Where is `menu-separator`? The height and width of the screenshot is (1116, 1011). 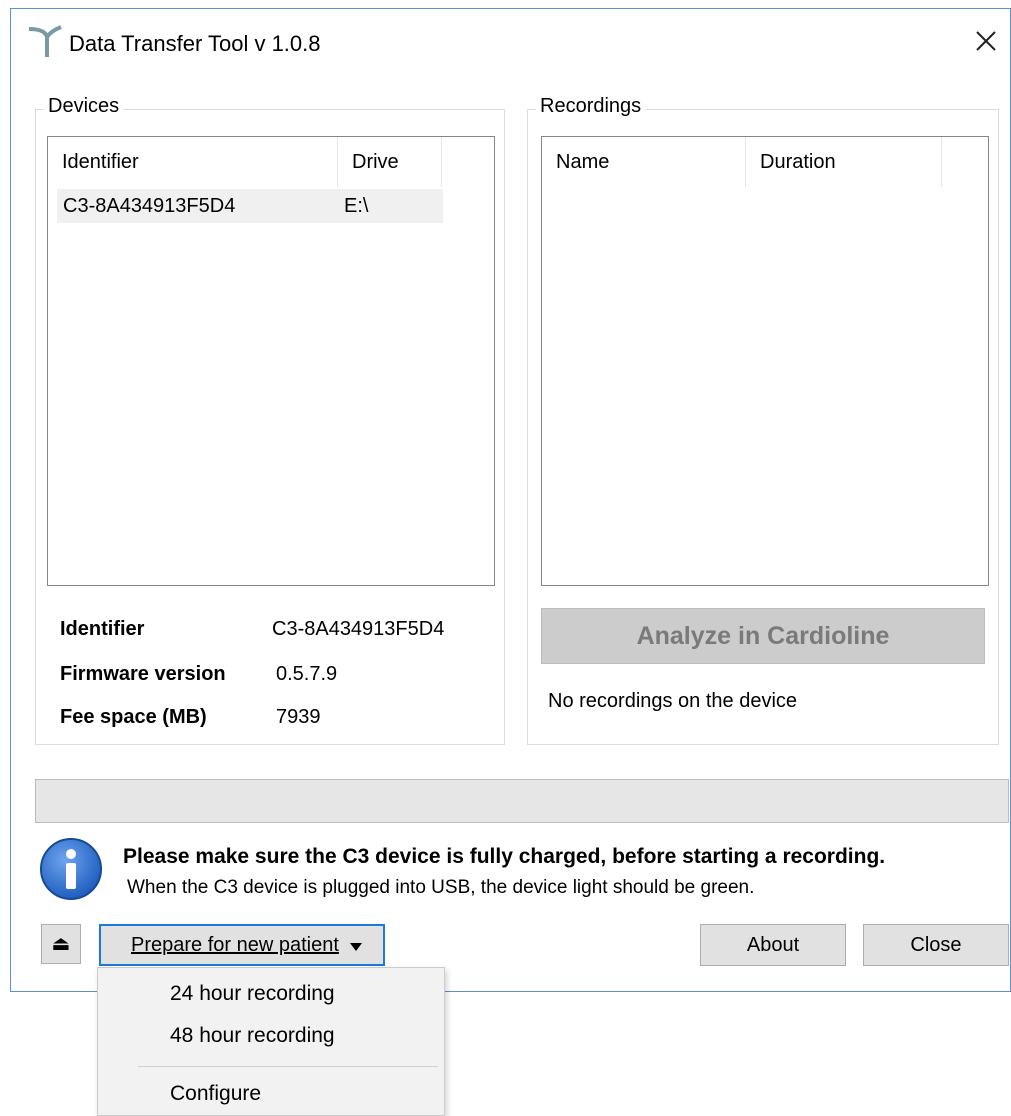
menu-separator is located at coordinates (288, 1066).